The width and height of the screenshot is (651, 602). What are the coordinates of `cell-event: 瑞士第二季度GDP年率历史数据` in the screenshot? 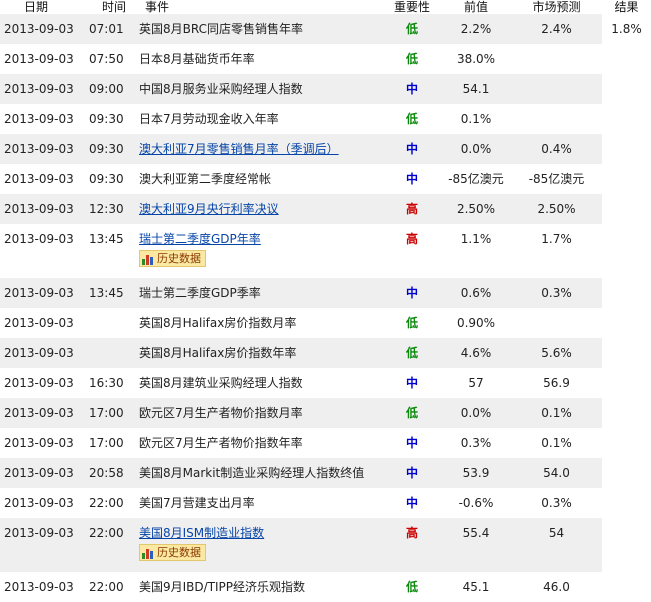 It's located at (261, 251).